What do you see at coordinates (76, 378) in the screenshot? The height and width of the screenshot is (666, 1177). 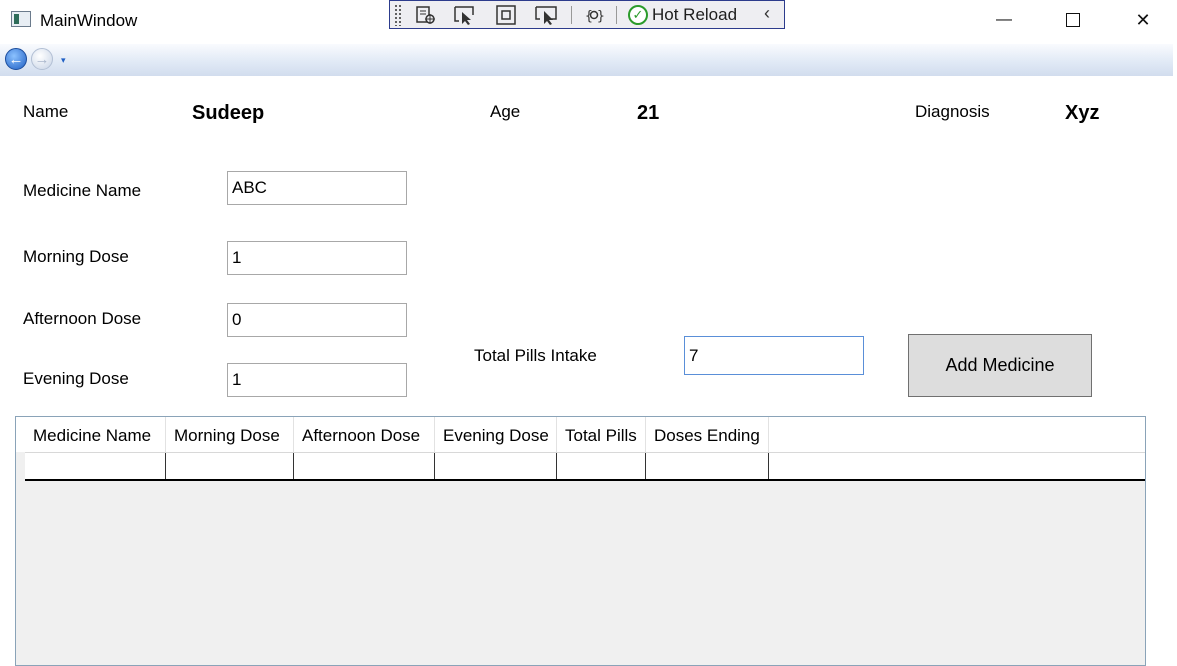 I see `evening-dose-label: Evening Dose` at bounding box center [76, 378].